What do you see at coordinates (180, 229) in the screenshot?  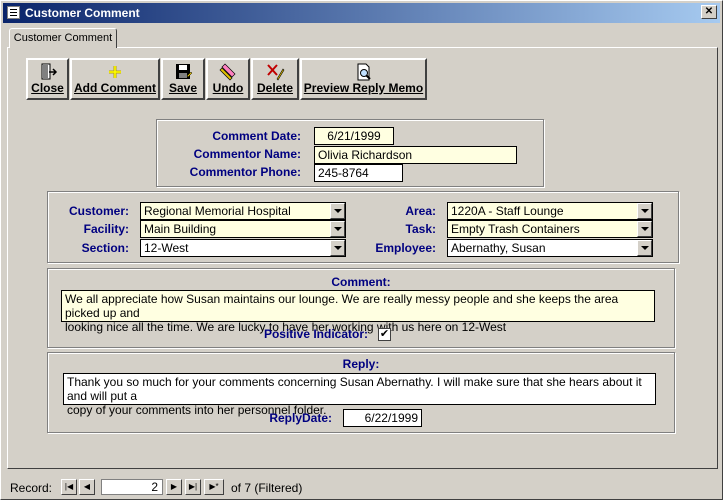 I see `facility-value: Main Building` at bounding box center [180, 229].